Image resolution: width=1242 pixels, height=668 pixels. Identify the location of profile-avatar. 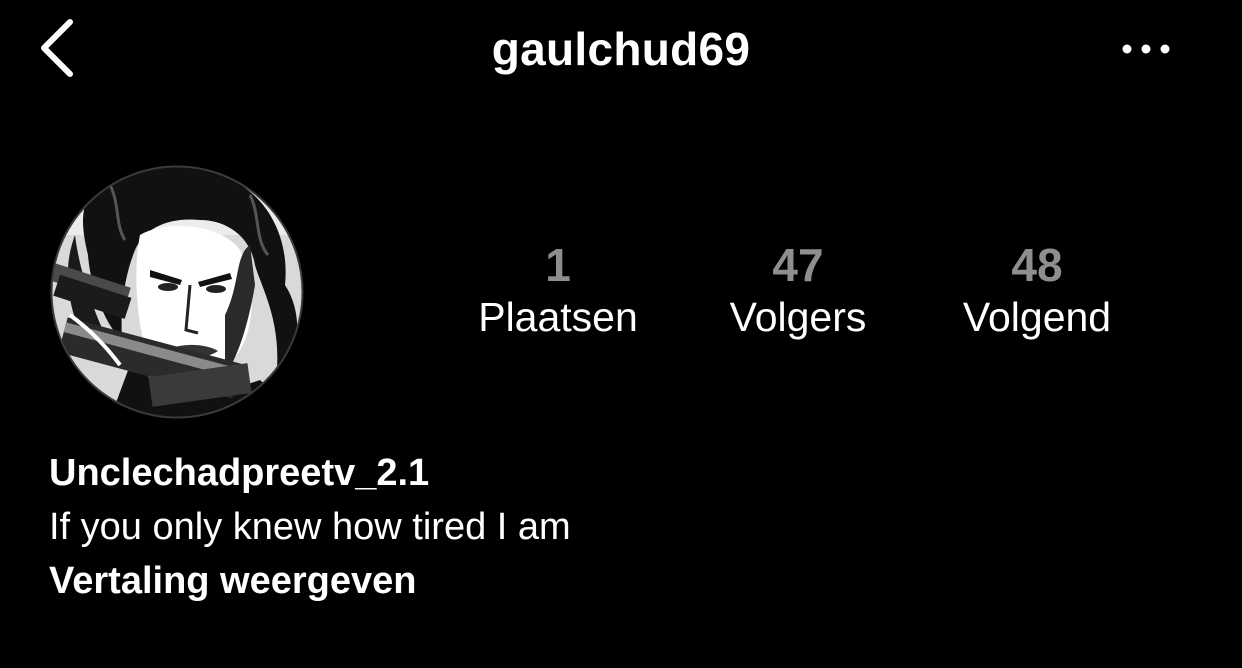
(177, 292).